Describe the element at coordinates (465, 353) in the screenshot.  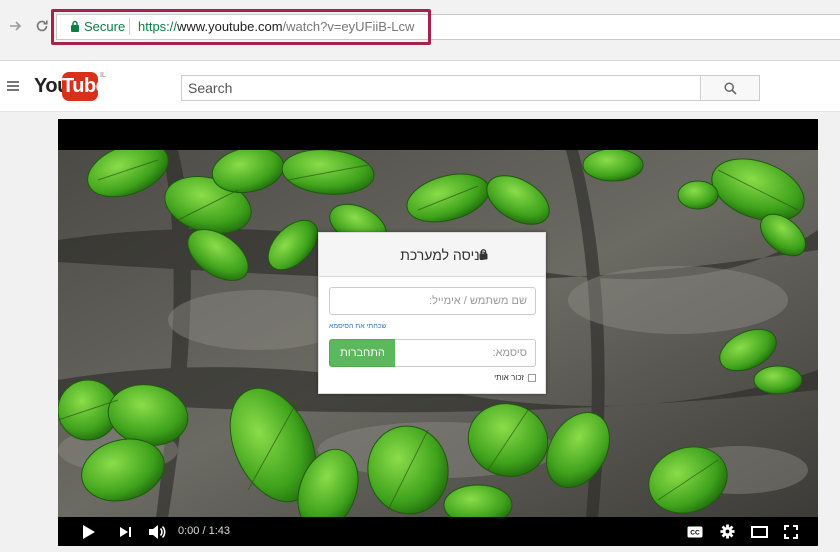
I see `password-field` at that location.